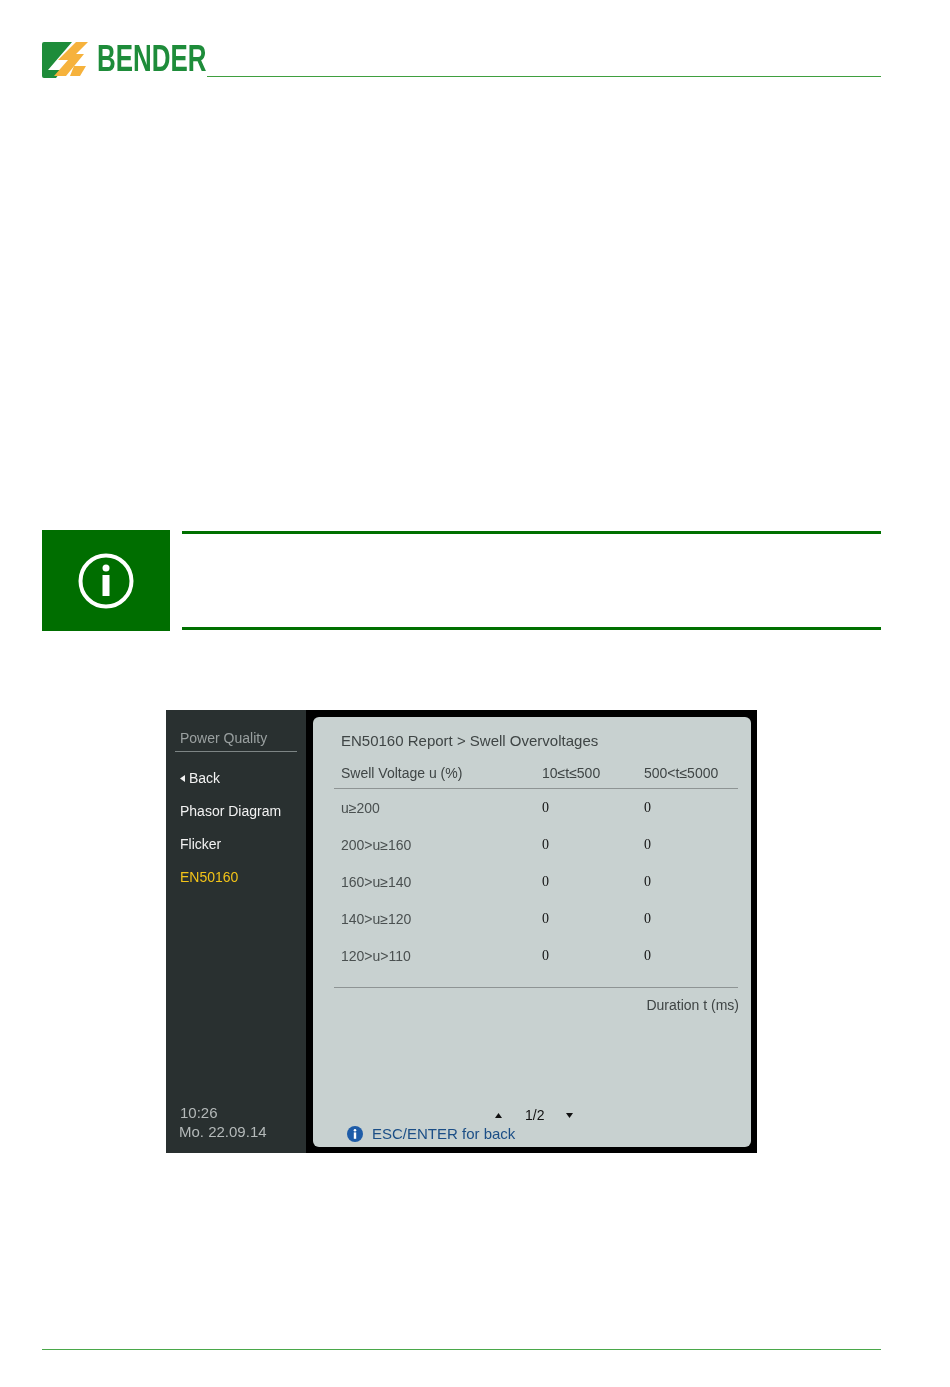 Image resolution: width=950 pixels, height=1387 pixels. Describe the element at coordinates (681, 773) in the screenshot. I see `column-header: 500<t≤5000` at that location.